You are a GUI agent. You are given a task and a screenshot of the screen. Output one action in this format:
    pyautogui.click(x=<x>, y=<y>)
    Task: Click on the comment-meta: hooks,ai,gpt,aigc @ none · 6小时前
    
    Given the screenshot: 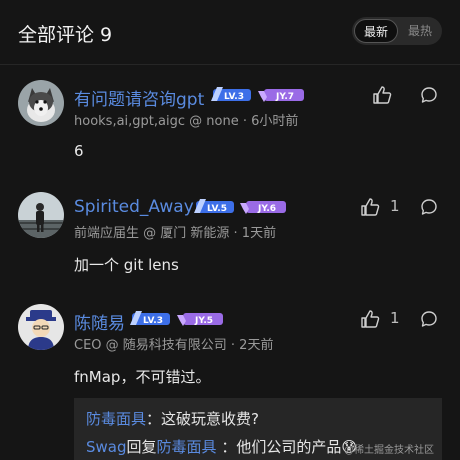 What is the action you would take?
    pyautogui.click(x=186, y=121)
    